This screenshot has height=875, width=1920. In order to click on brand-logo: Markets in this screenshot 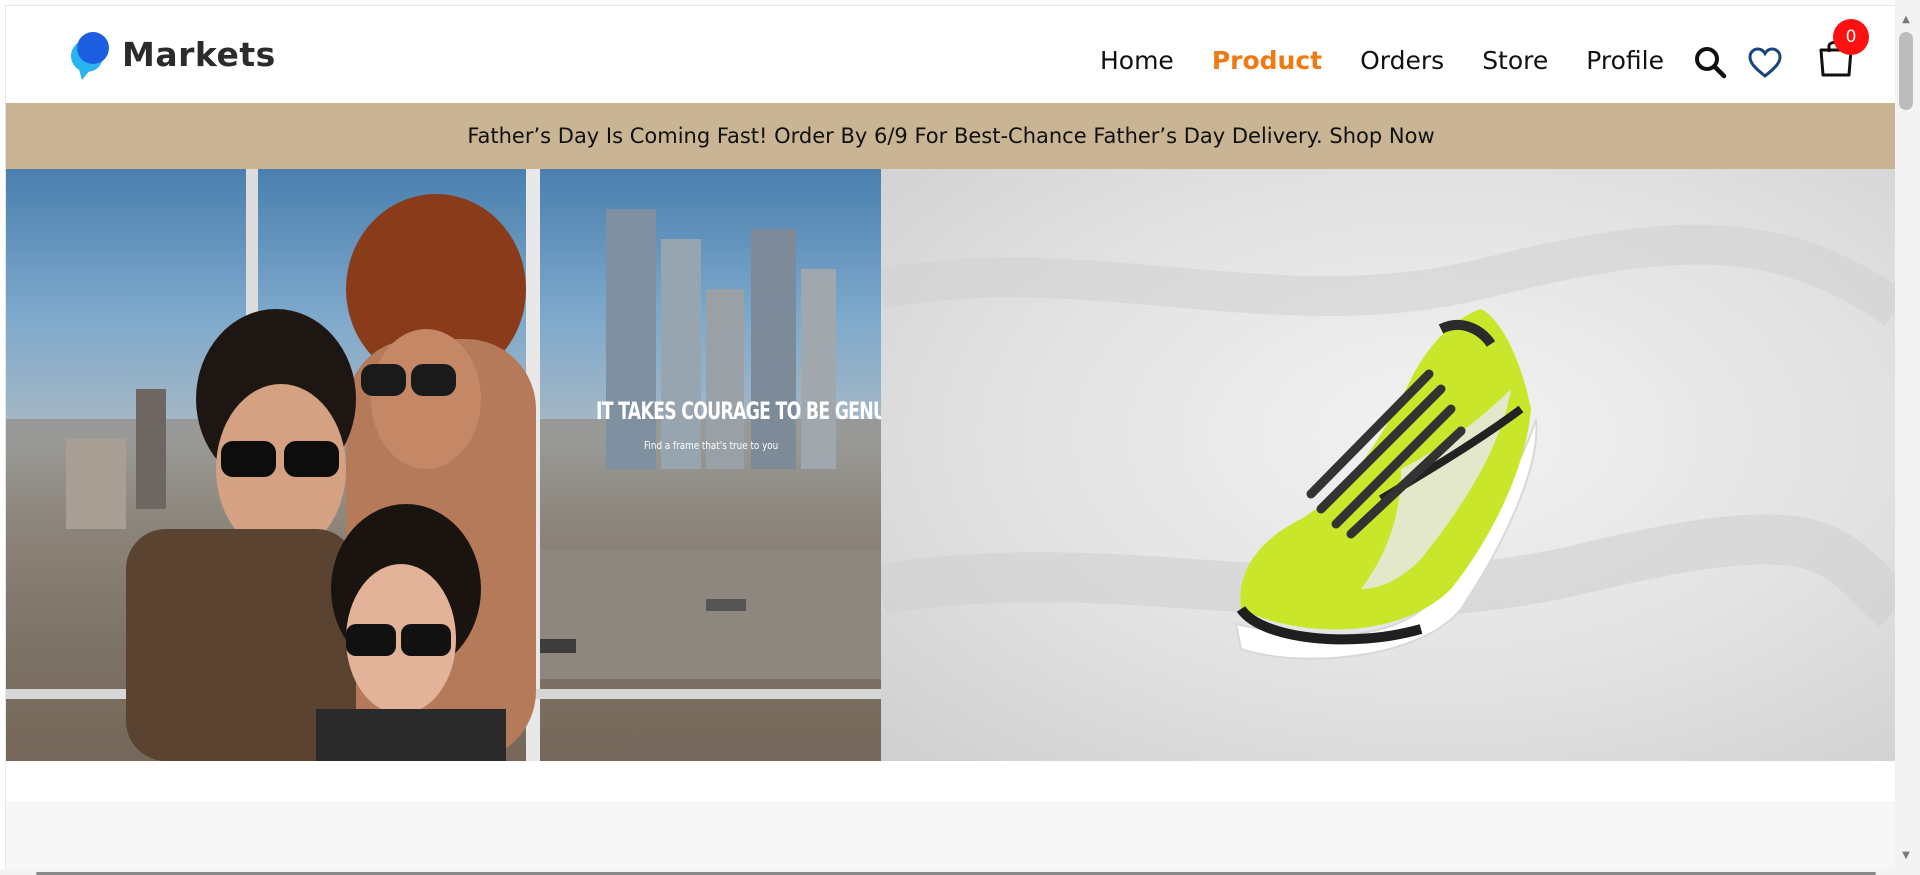, I will do `click(172, 54)`.